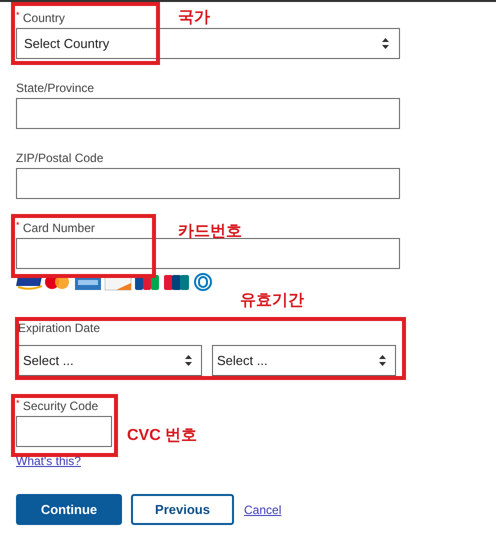 The image size is (496, 553). What do you see at coordinates (263, 509) in the screenshot?
I see `cancel-link: Cancel` at bounding box center [263, 509].